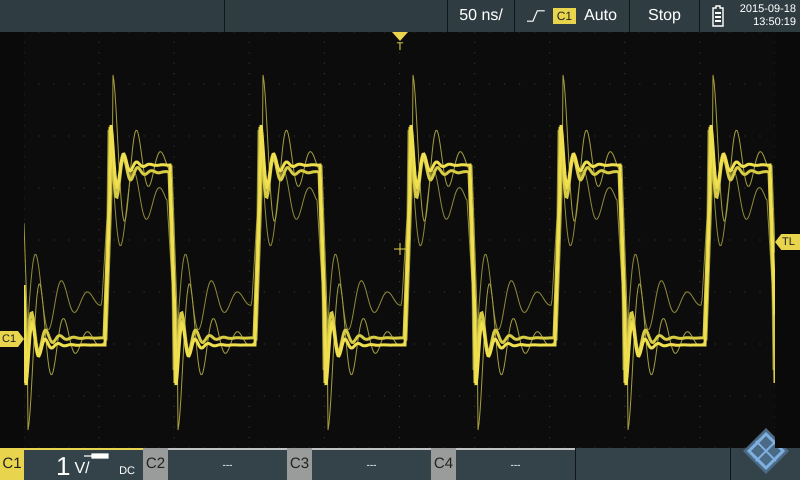 The height and width of the screenshot is (480, 800). Describe the element at coordinates (665, 16) in the screenshot. I see `run-stop-button: Stop` at that location.